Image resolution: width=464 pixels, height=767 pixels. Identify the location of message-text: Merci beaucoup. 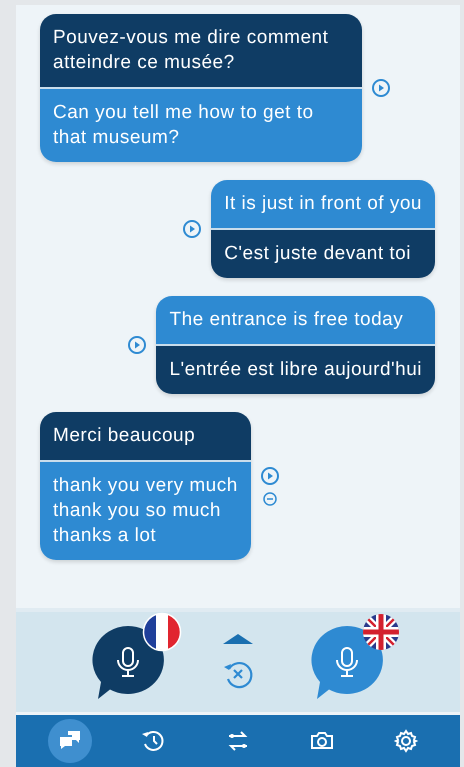
(145, 436).